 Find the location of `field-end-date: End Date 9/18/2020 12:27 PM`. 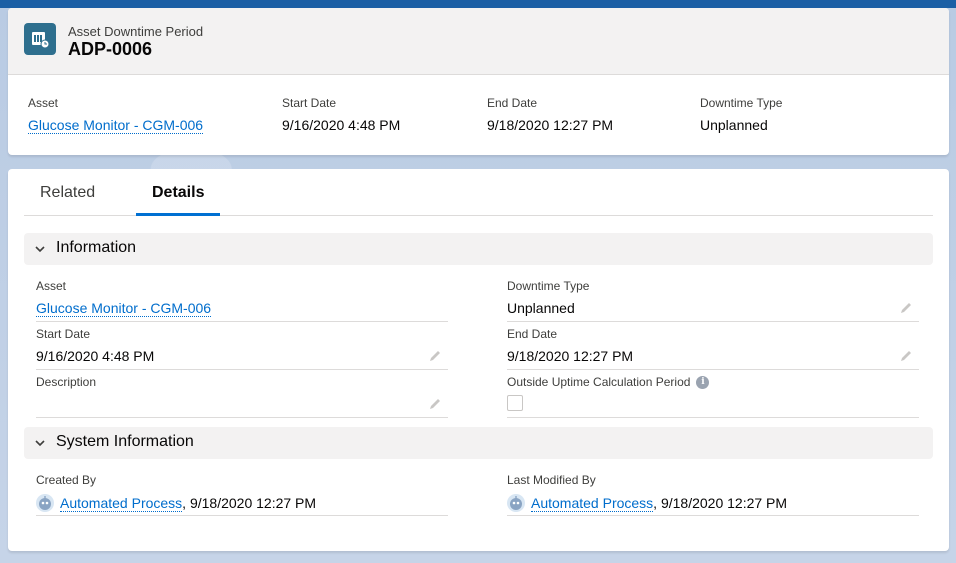

field-end-date: End Date 9/18/2020 12:27 PM is located at coordinates (713, 348).